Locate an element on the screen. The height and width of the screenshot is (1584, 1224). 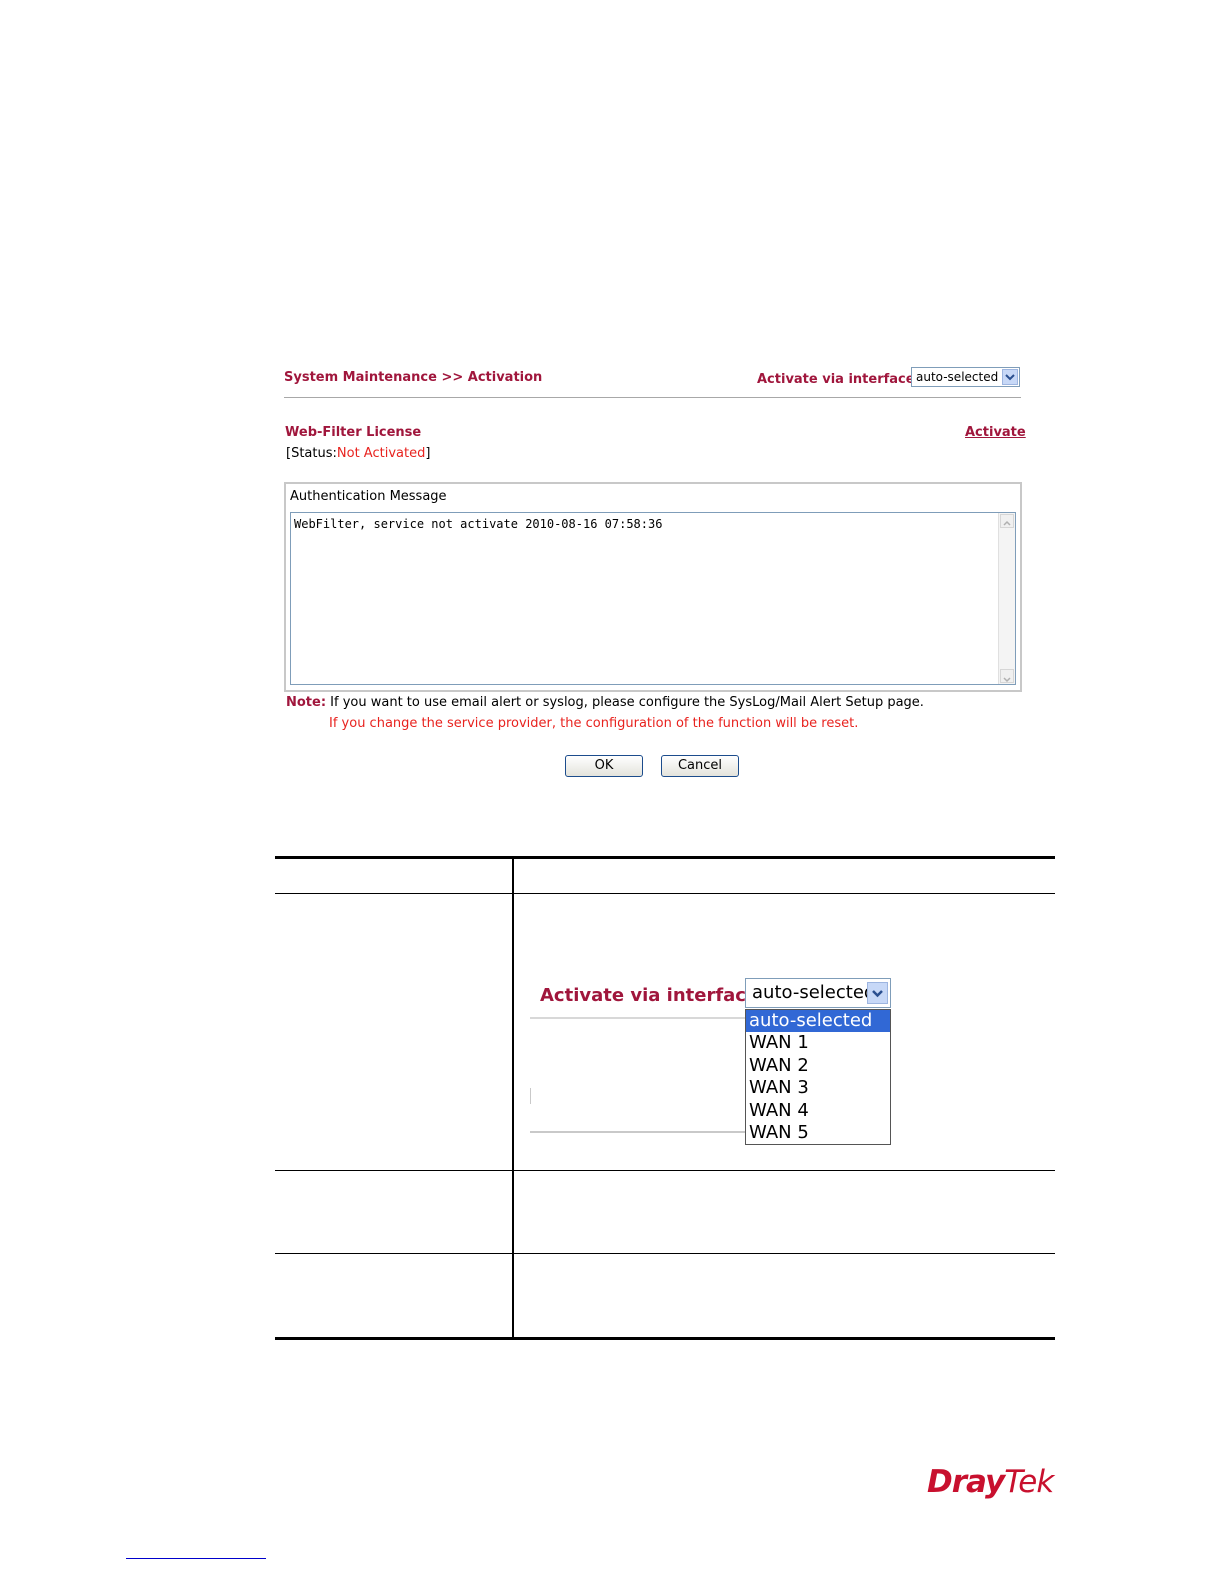
zoom-activate-via-label: Activate via interface : is located at coordinates (656, 995).